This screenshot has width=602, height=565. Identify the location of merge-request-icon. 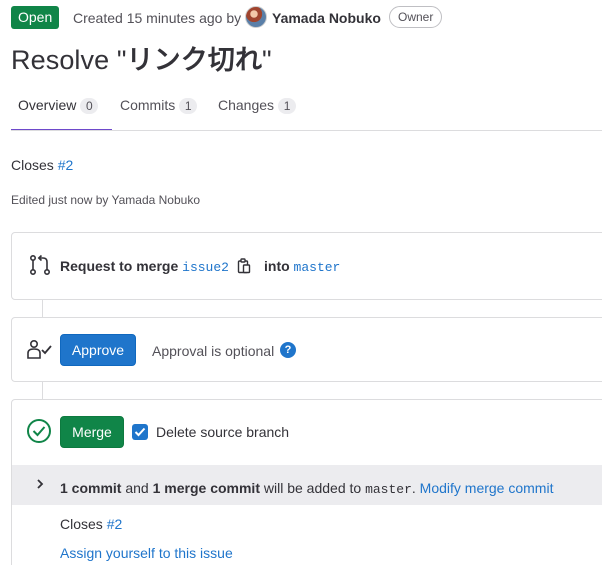
(40, 265).